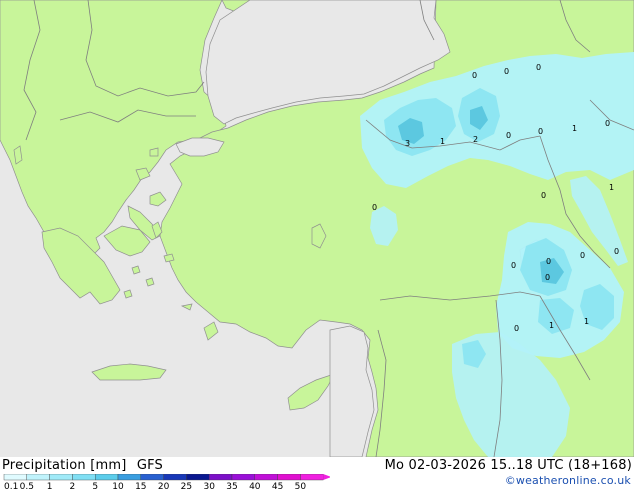 The image size is (634, 490). Describe the element at coordinates (508, 465) in the screenshot. I see `forecast-datetime: Mo 02-03-2026 15..18 UTC (18+168)` at that location.